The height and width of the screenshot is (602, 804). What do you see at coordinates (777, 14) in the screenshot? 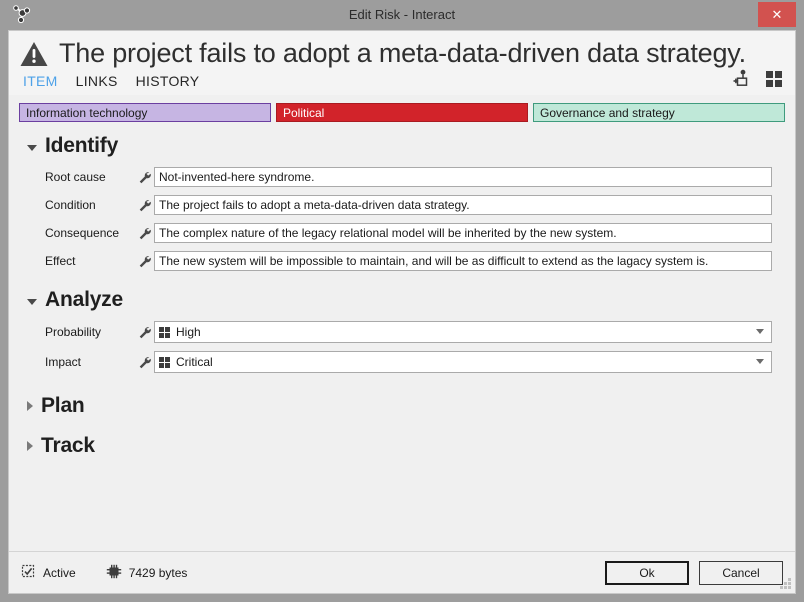
I see `close-button: ✕` at bounding box center [777, 14].